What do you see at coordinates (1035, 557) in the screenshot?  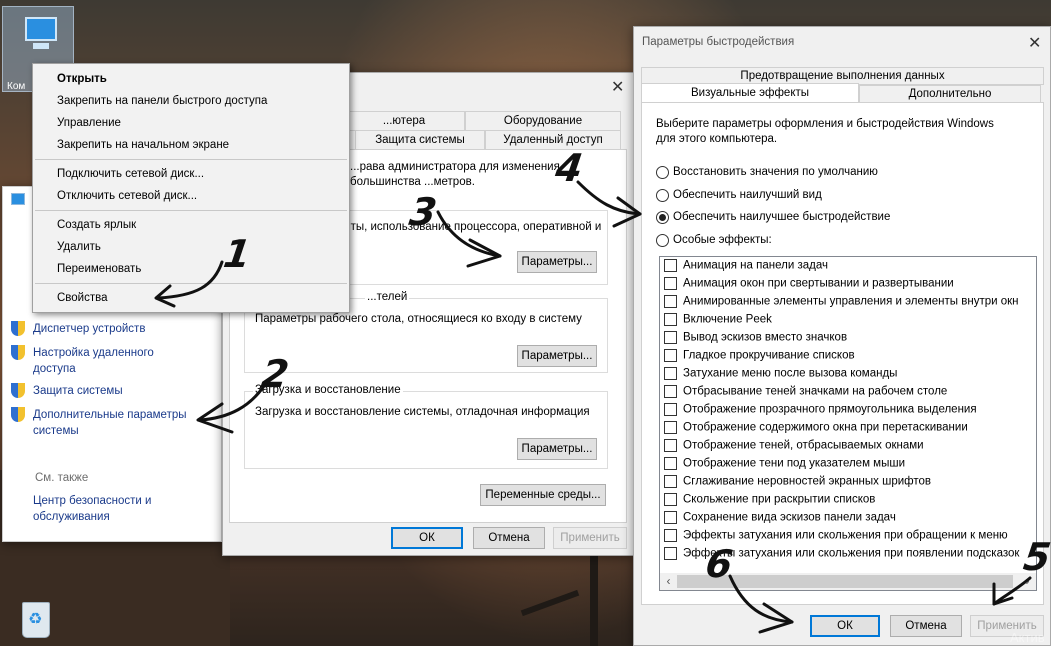 I see `annotation-step-5: 5` at bounding box center [1035, 557].